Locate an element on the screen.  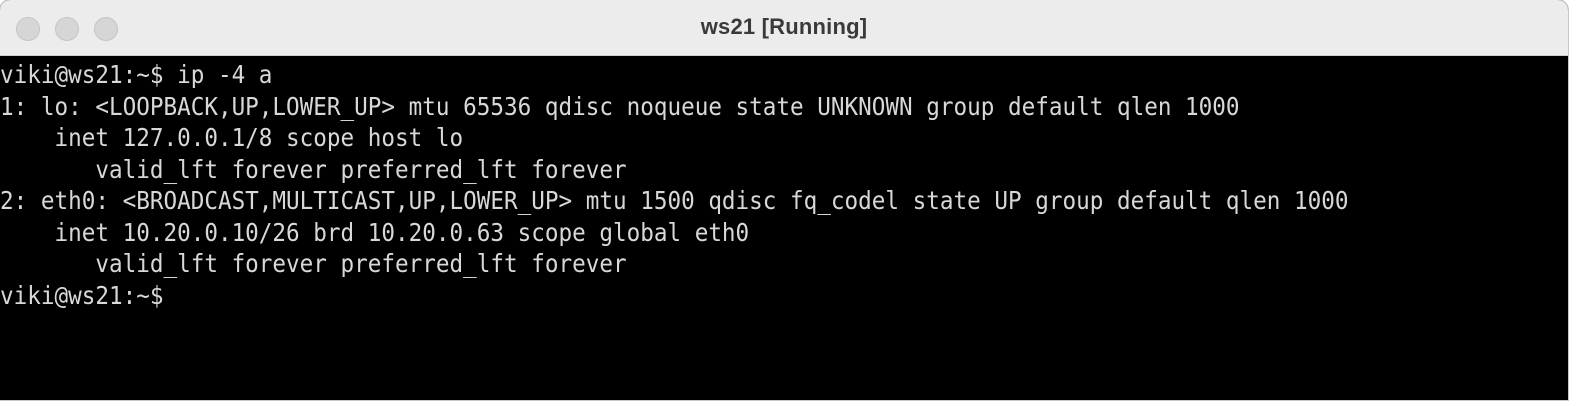
window-titlebar: ws21 [Running] is located at coordinates (784, 28).